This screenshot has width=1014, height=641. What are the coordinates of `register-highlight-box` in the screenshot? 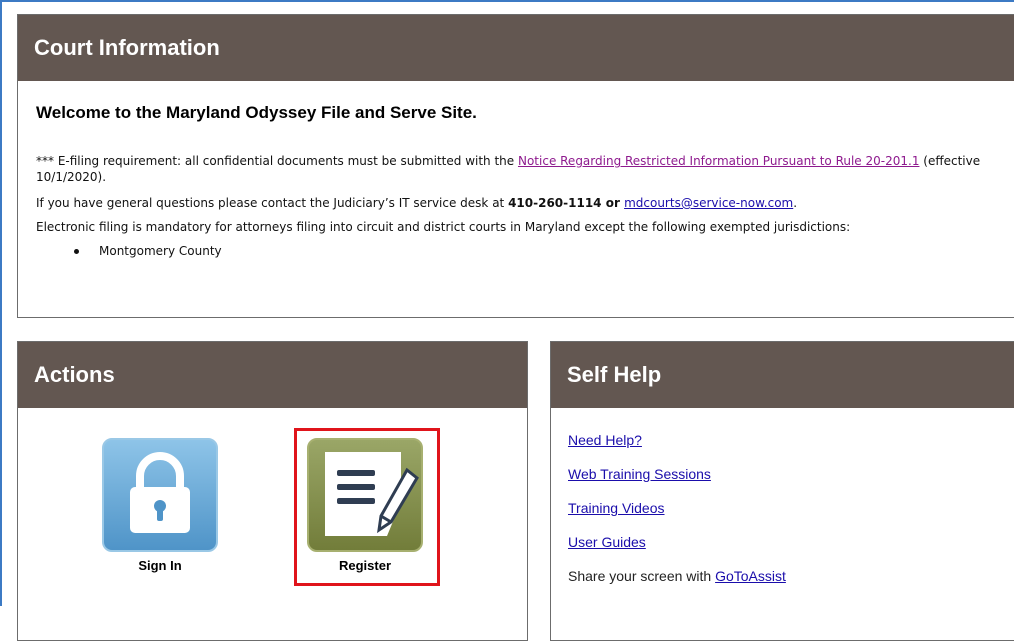 It's located at (367, 507).